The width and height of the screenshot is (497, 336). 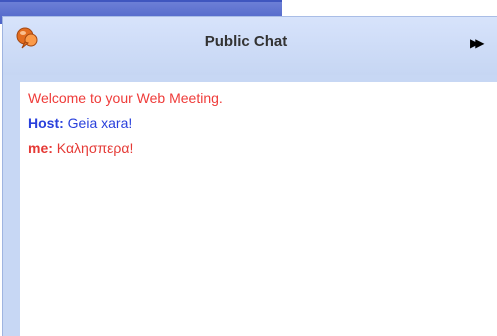 What do you see at coordinates (100, 123) in the screenshot?
I see `message-text: Geia xara!` at bounding box center [100, 123].